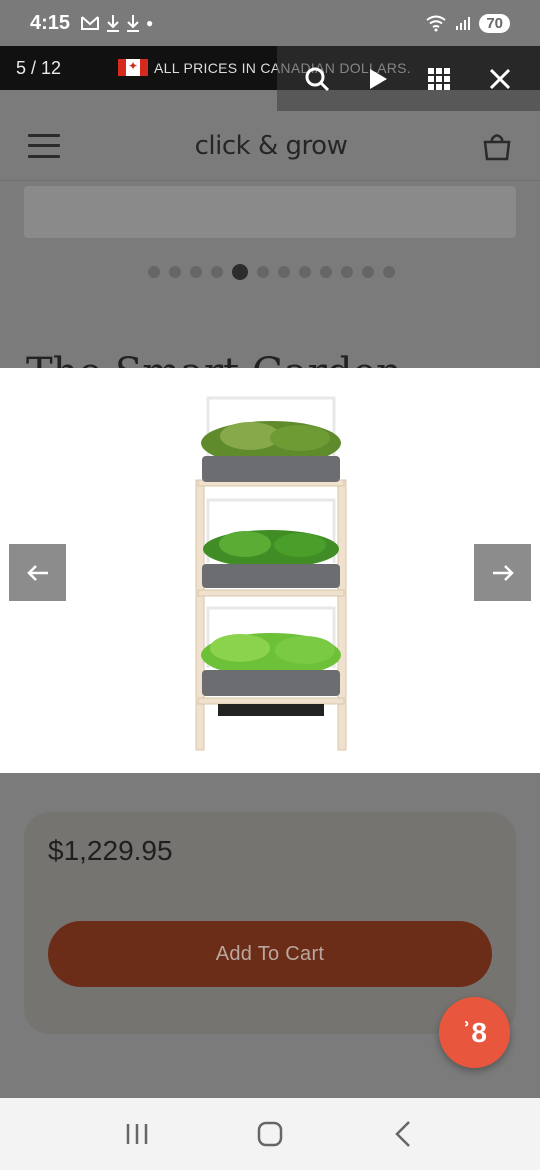  Describe the element at coordinates (317, 79) in the screenshot. I see `search-icon` at that location.